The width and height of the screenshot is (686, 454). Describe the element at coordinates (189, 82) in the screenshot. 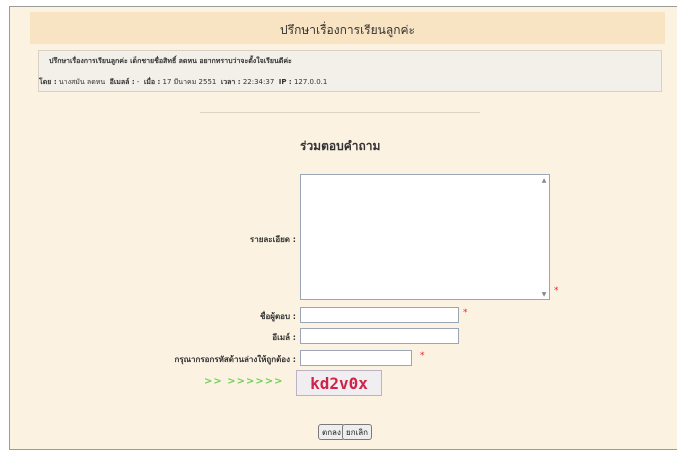

I see `date-value: 17 มีนาคม 2551` at that location.